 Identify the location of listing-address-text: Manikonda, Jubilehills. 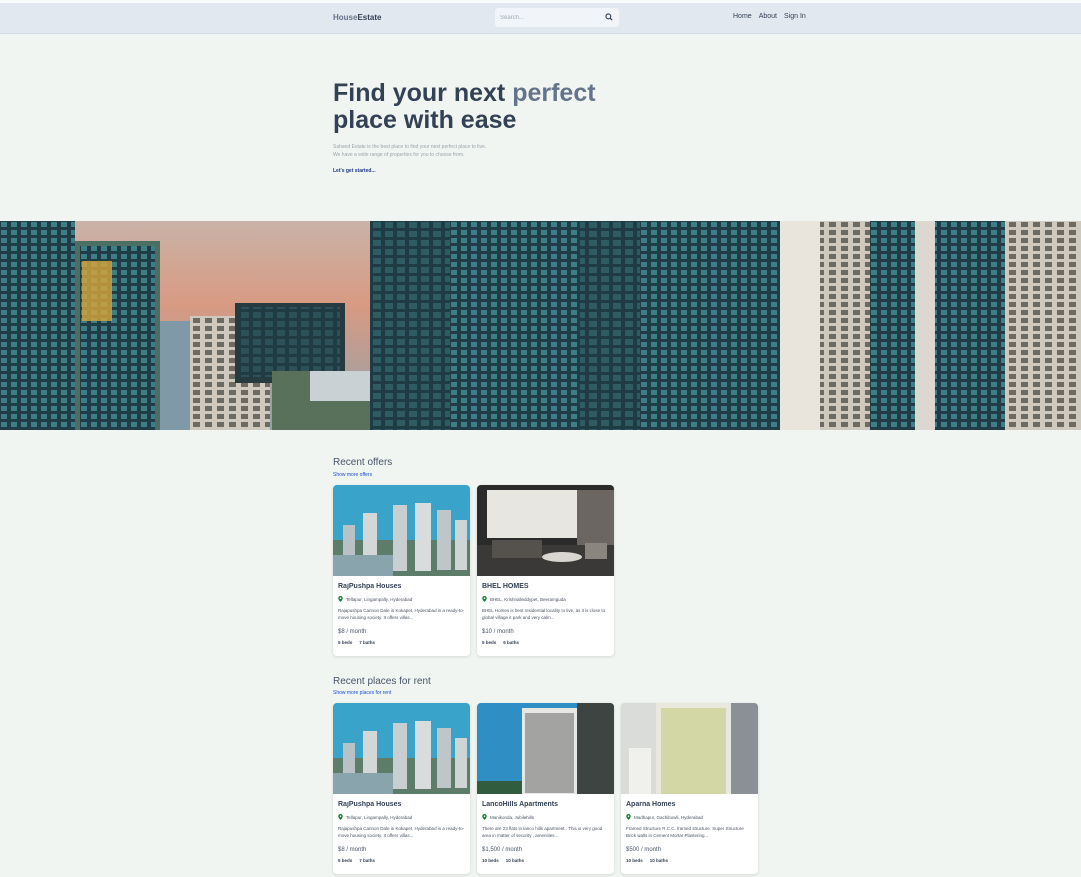
(512, 817).